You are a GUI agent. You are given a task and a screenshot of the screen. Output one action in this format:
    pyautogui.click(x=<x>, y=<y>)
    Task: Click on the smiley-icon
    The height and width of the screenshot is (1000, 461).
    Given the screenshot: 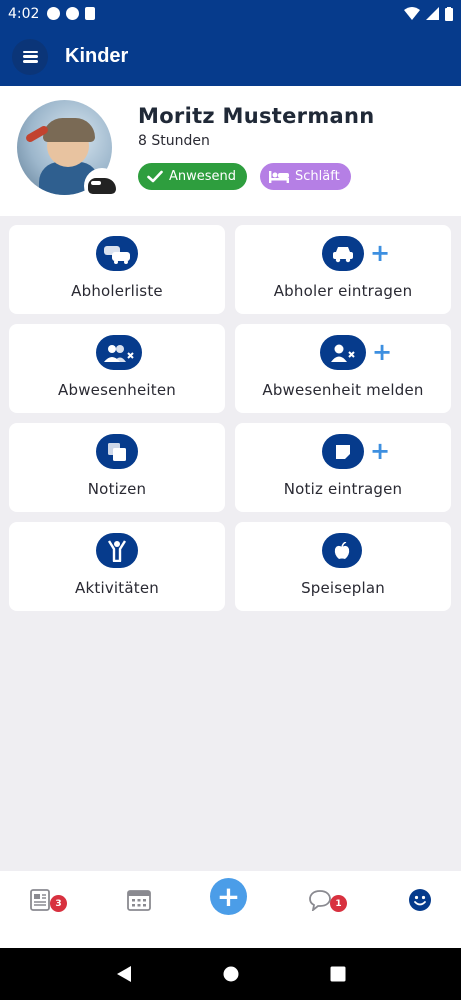 What is the action you would take?
    pyautogui.click(x=420, y=900)
    